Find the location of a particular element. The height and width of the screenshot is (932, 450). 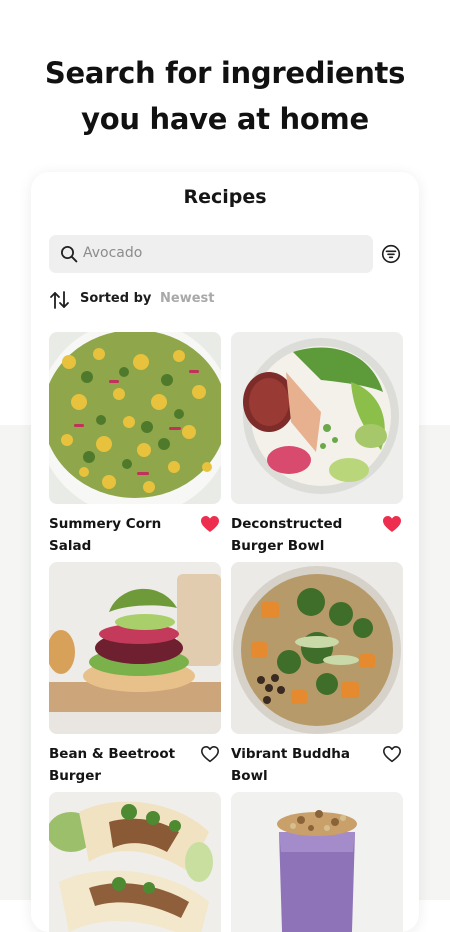

recipe-title-line: Deconstructed is located at coordinates (287, 524).